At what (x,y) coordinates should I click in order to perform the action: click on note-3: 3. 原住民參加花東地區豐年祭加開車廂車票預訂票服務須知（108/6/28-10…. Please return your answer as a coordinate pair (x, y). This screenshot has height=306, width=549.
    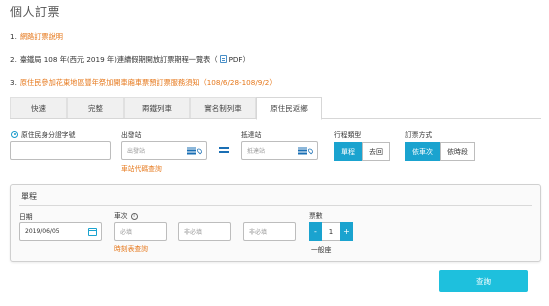
    Looking at the image, I should click on (275, 82).